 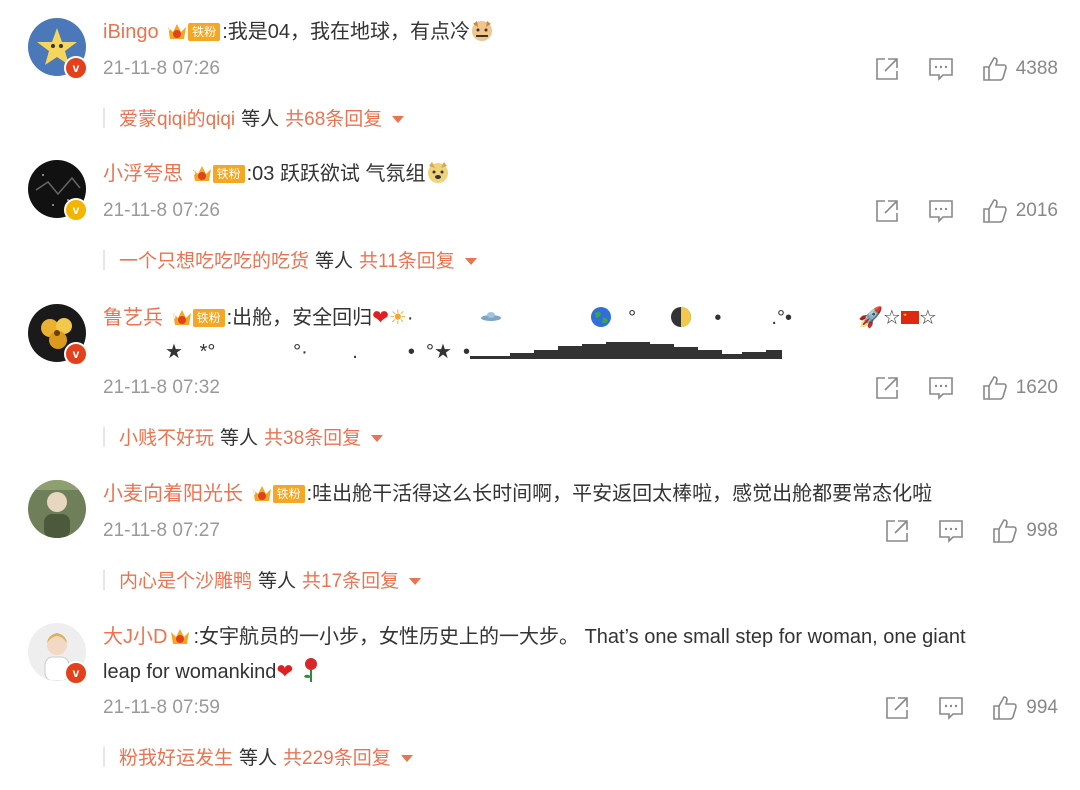 I want to click on bar-decor-icon, so click(x=626, y=350).